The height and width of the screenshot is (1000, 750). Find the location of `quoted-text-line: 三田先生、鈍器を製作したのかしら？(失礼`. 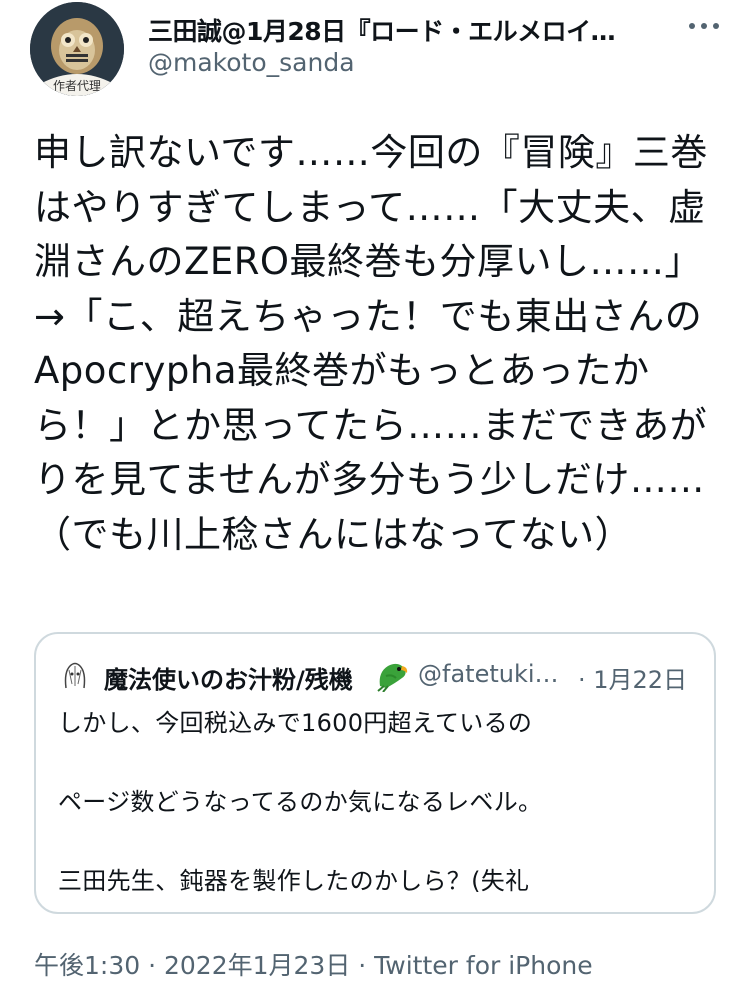

quoted-text-line: 三田先生、鈍器を製作したのかしら？(失礼 is located at coordinates (294, 881).